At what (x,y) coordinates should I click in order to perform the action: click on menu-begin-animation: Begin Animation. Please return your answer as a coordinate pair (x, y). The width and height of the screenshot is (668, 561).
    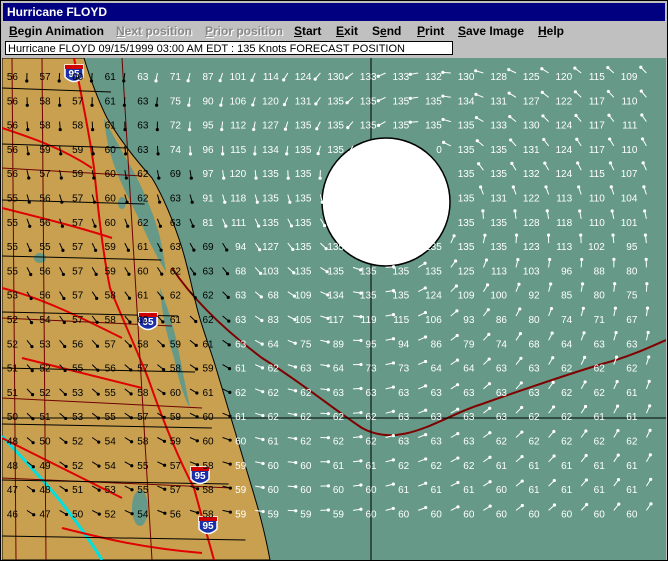
    Looking at the image, I should click on (56, 31).